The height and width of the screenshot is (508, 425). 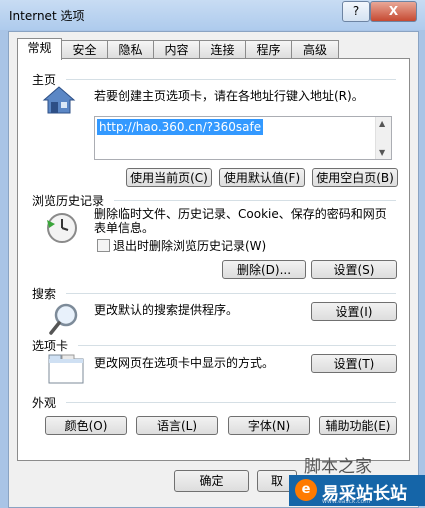 What do you see at coordinates (66, 369) in the screenshot?
I see `tabbed-window-icon` at bounding box center [66, 369].